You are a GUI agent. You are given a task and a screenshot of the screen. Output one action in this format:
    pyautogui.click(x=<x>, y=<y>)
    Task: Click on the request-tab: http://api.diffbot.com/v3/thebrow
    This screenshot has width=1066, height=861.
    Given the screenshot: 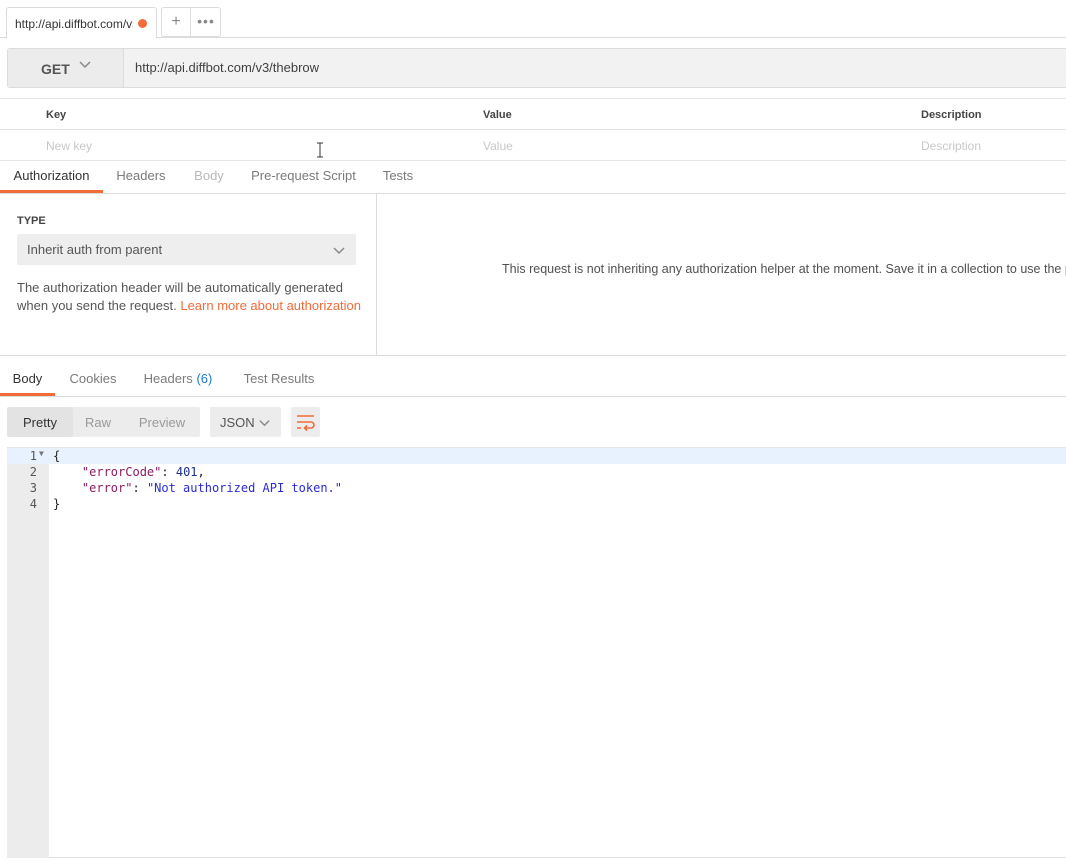 What is the action you would take?
    pyautogui.click(x=81, y=23)
    